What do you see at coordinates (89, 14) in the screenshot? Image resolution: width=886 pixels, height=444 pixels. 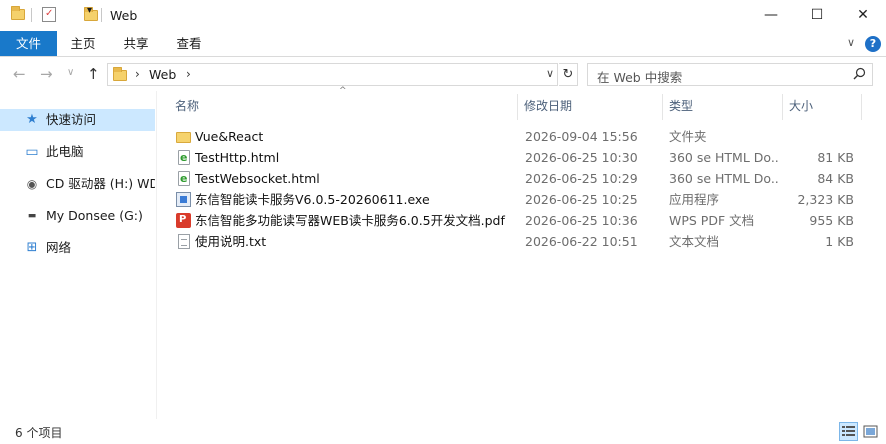 I see `customize-toolbar-icon: ▾` at bounding box center [89, 14].